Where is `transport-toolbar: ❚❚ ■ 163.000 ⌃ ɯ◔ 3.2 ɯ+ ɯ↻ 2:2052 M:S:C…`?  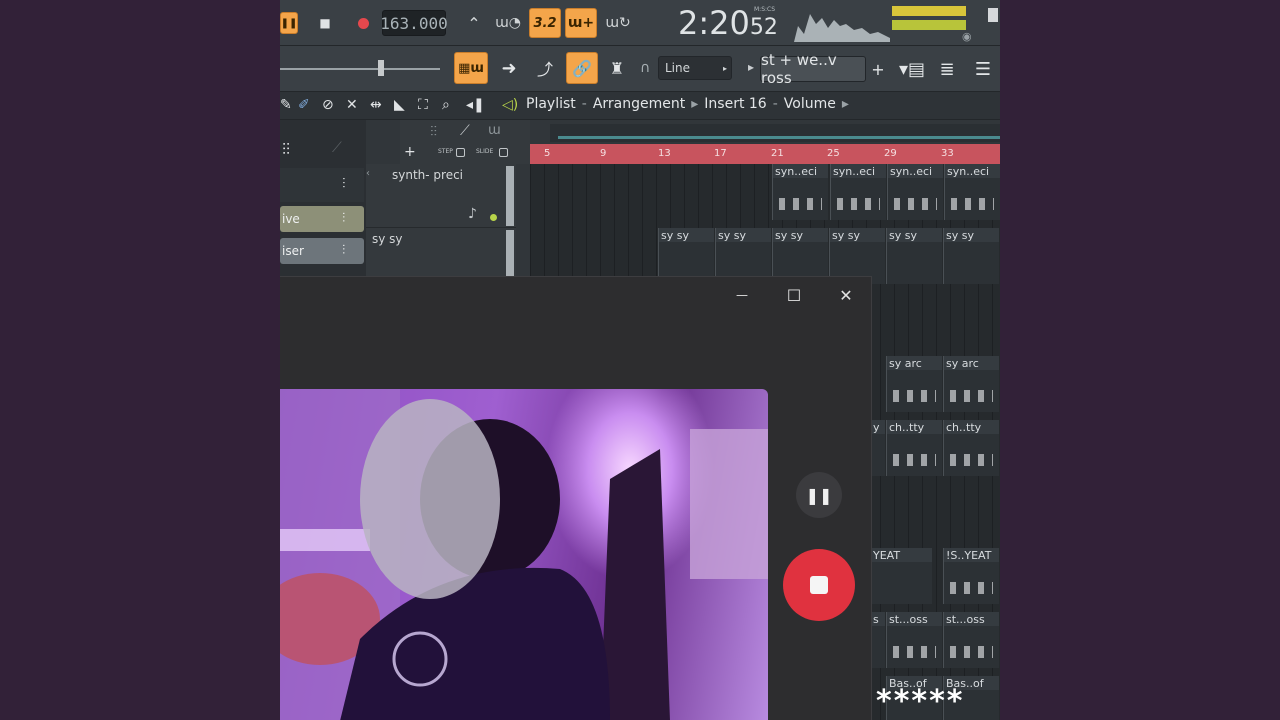
transport-toolbar: ❚❚ ■ 163.000 ⌃ ɯ◔ 3.2 ɯ+ ɯ↻ 2:2052 M:S:C… is located at coordinates (640, 23).